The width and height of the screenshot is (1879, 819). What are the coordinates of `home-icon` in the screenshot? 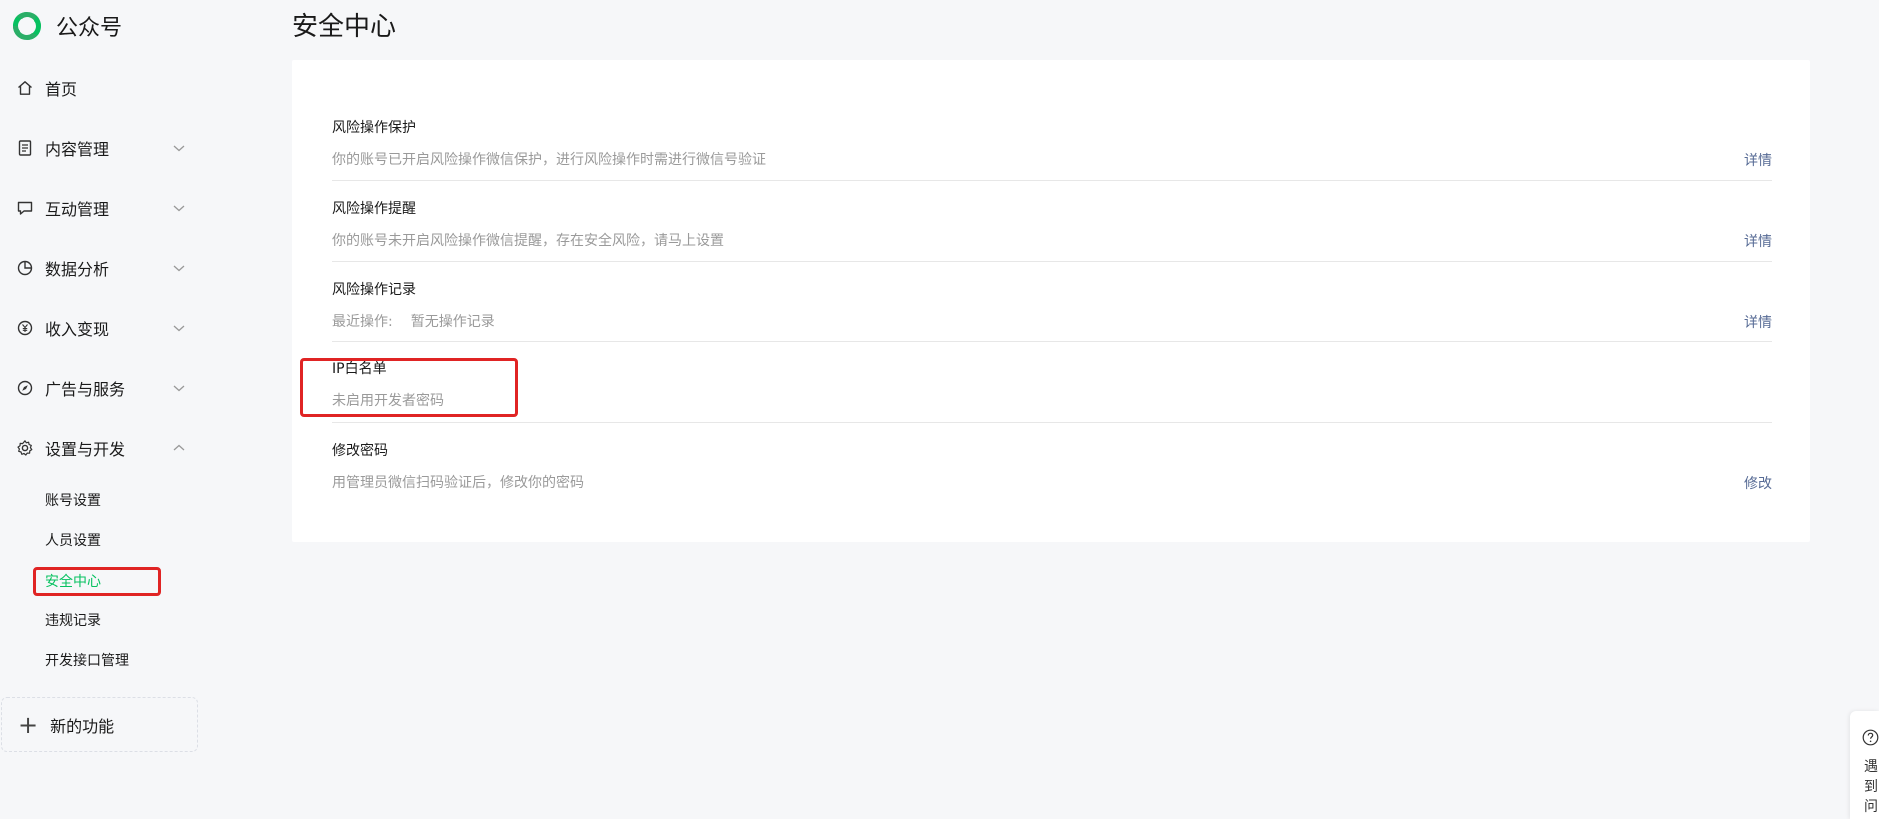 It's located at (25, 88).